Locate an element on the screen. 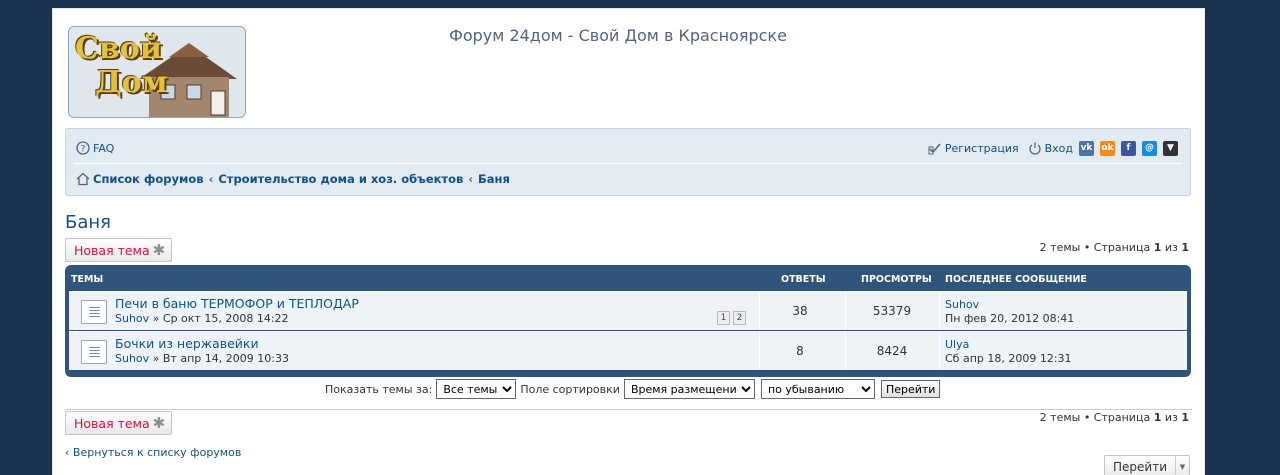 This screenshot has width=1280, height=475. back-to-forums-link: ‹ Вернуться к списку форумов is located at coordinates (153, 452).